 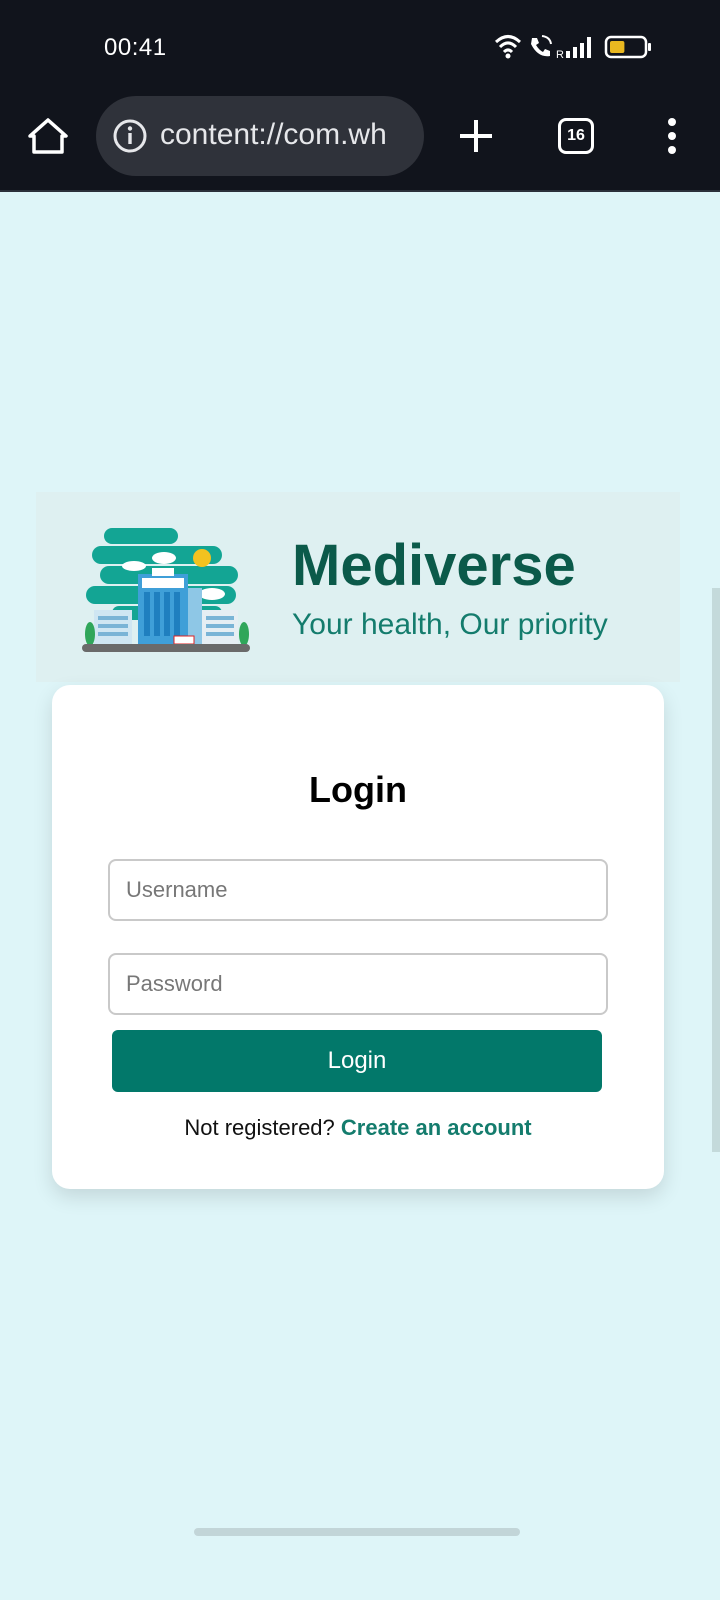 I want to click on brand-header: Mediverse Your health, Our priority, so click(x=358, y=587).